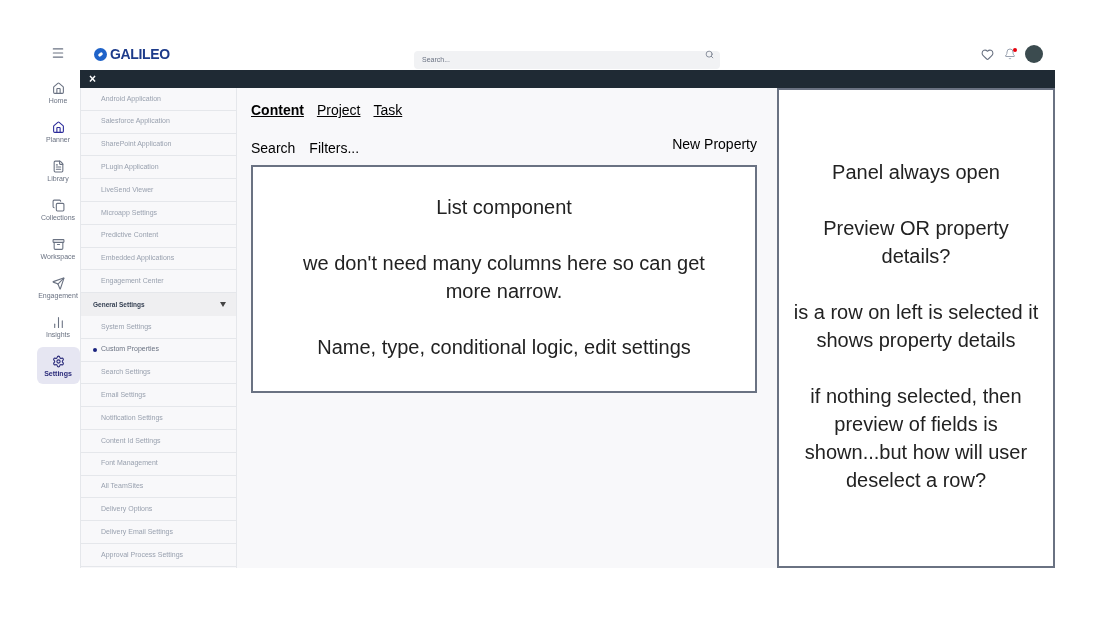 The height and width of the screenshot is (624, 1100). What do you see at coordinates (58, 361) in the screenshot?
I see `settings-icon` at bounding box center [58, 361].